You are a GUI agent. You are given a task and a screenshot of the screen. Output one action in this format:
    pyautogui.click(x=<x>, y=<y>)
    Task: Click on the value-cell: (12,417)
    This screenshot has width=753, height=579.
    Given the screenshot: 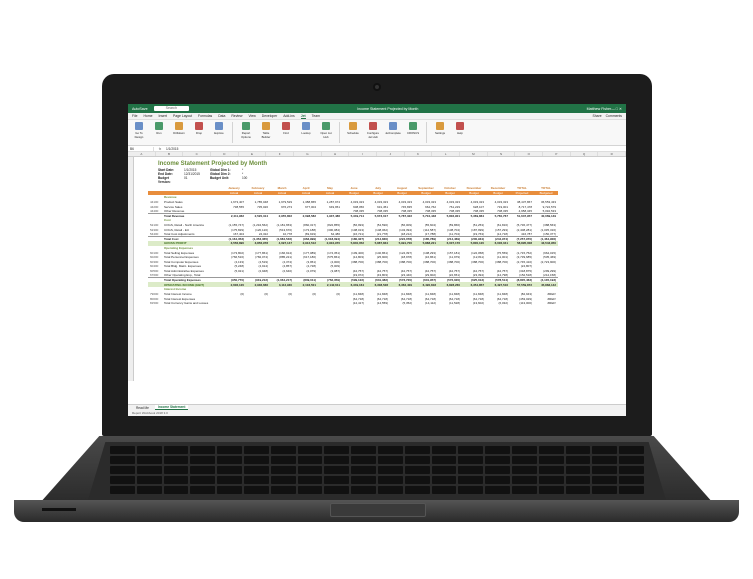 What is the action you would take?
    pyautogui.click(x=354, y=303)
    